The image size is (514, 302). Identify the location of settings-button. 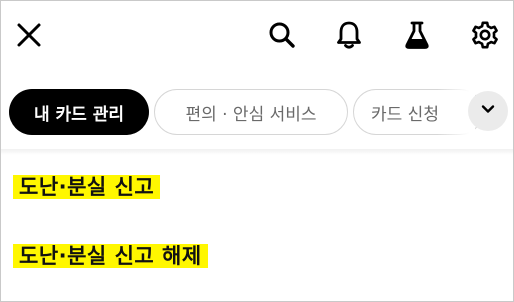
(485, 35).